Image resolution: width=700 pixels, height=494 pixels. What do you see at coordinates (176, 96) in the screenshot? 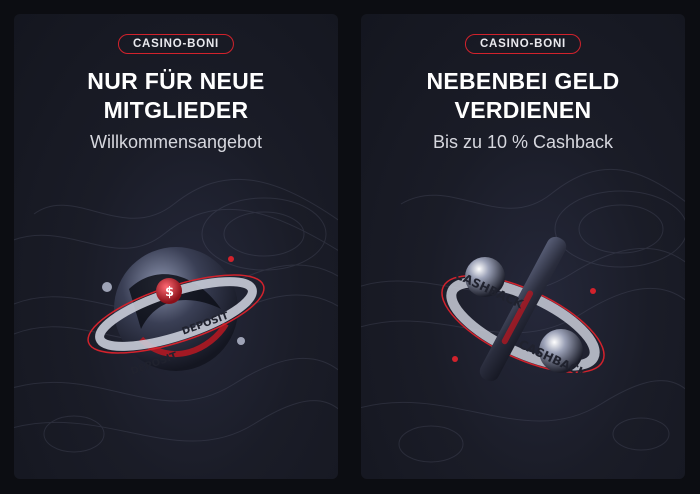
I see `card-title: NUR FÜR NEUE MITGLIEDER` at bounding box center [176, 96].